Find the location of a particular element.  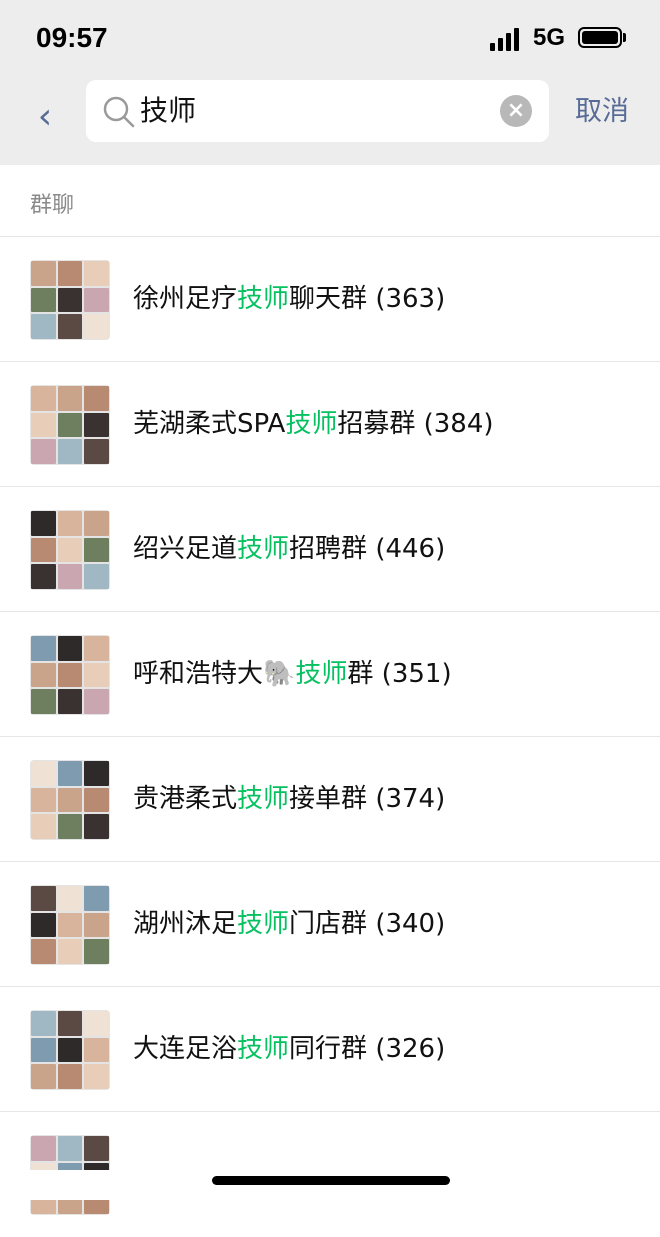

group-row: 芜湖柔式SPA技师招募群 (384) is located at coordinates (330, 424).